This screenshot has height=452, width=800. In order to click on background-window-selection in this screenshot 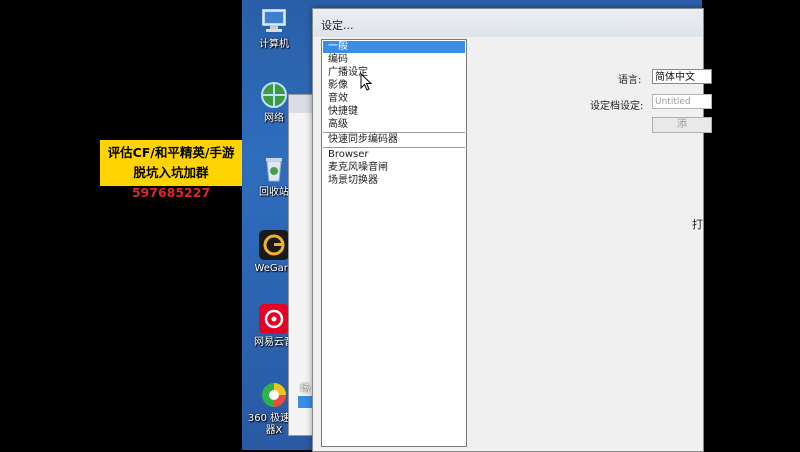, I will do `click(305, 402)`.